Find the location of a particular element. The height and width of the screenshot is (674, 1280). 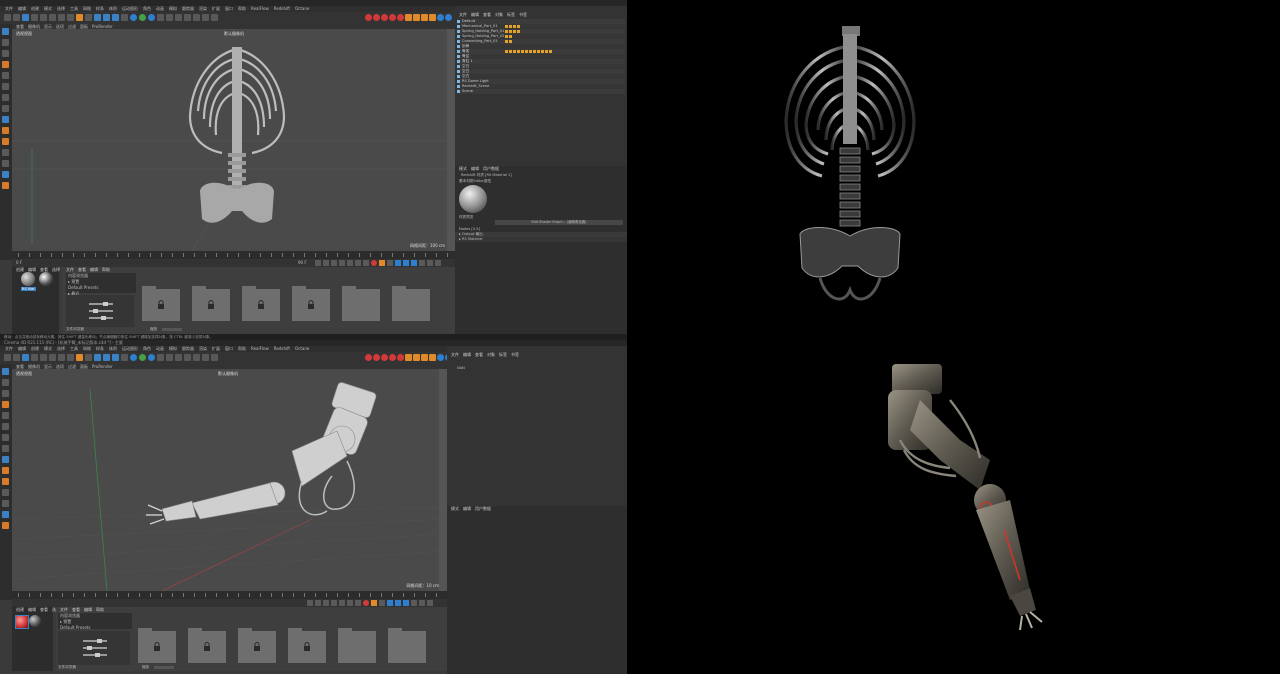

material-swatch-dark is located at coordinates (35, 621).